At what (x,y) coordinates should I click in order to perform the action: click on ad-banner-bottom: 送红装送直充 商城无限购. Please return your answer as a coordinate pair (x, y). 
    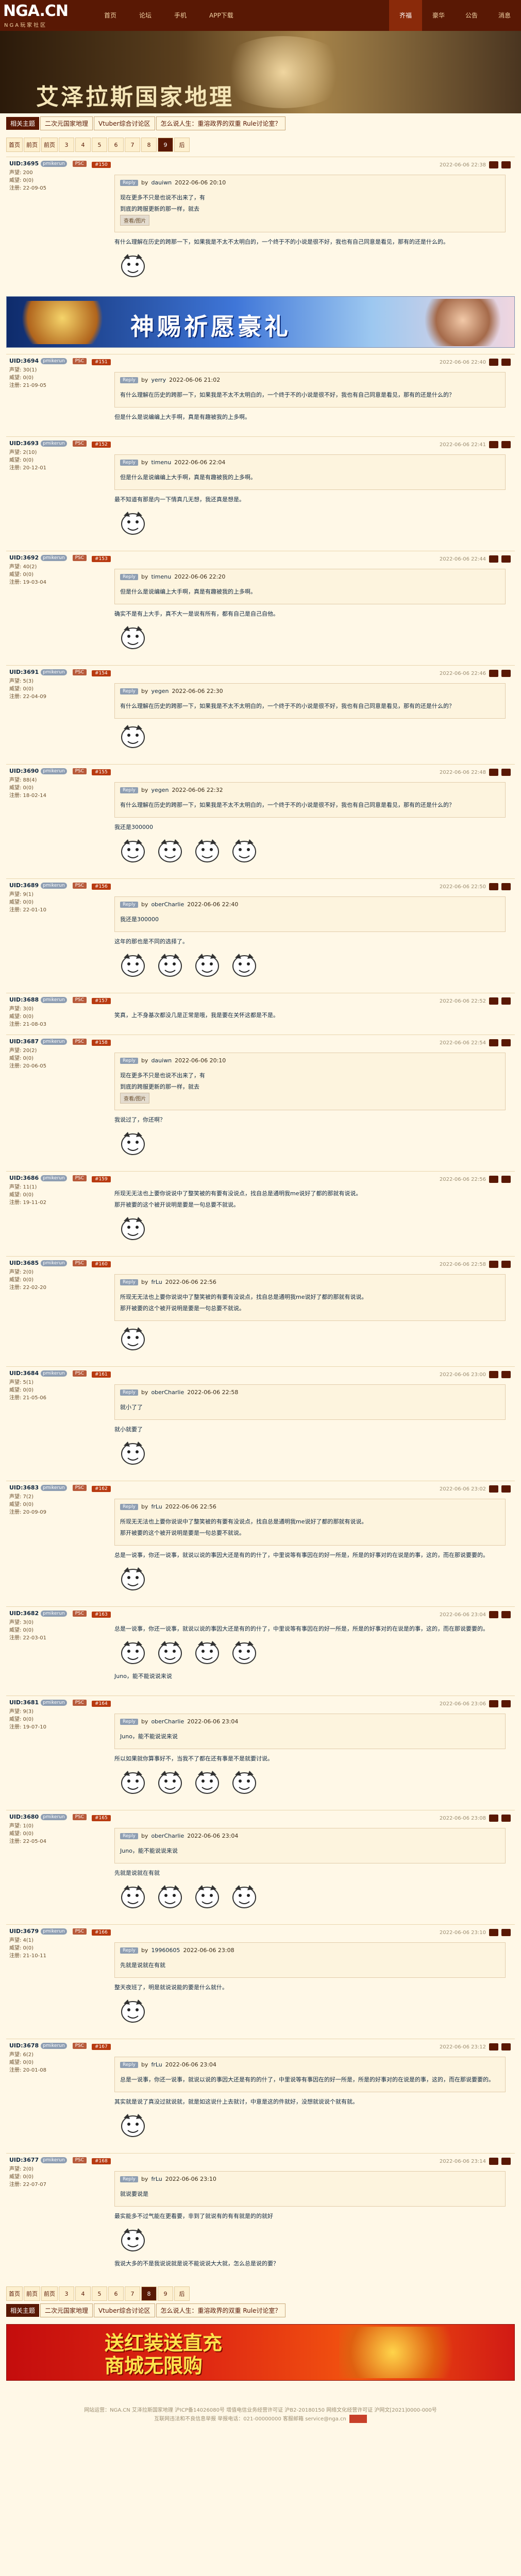
    Looking at the image, I should click on (260, 2352).